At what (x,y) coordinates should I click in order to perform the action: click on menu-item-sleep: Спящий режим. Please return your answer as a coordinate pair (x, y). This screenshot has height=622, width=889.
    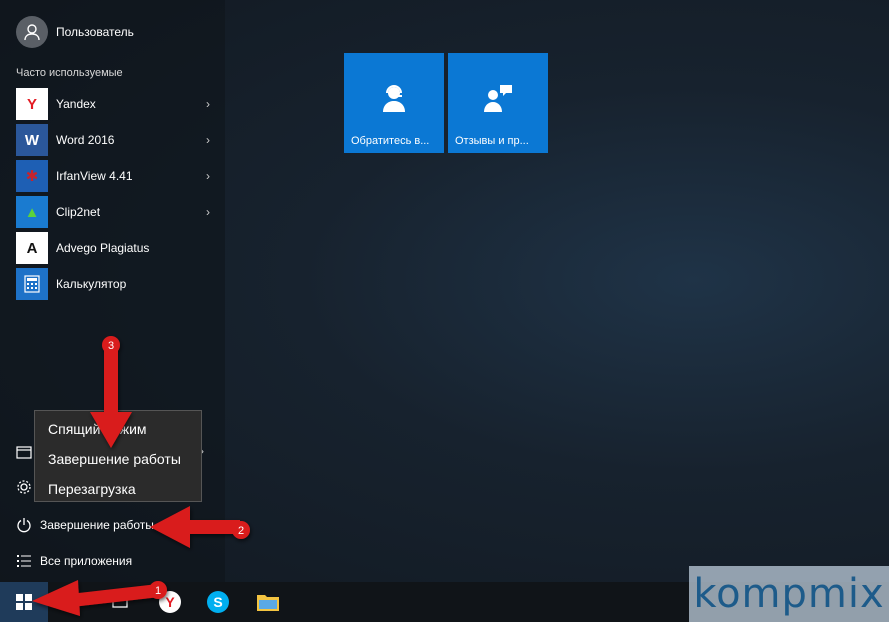
    Looking at the image, I should click on (118, 429).